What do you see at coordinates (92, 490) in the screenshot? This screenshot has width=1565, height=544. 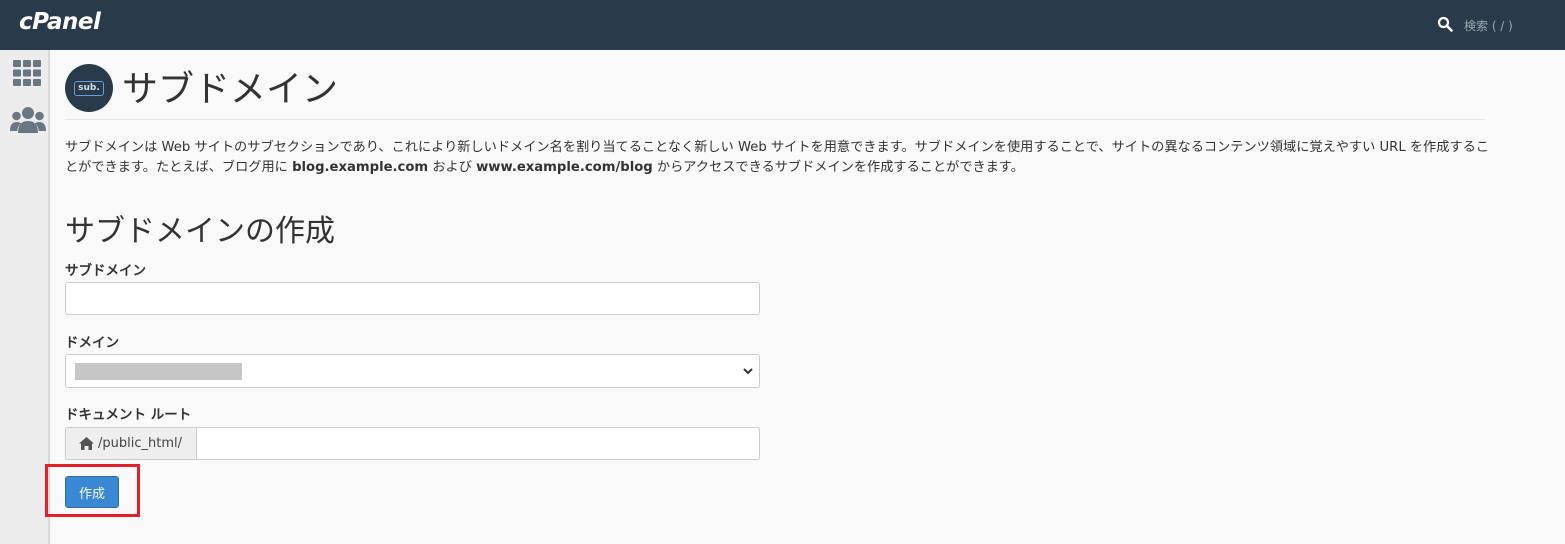 I see `highlight-annotation` at bounding box center [92, 490].